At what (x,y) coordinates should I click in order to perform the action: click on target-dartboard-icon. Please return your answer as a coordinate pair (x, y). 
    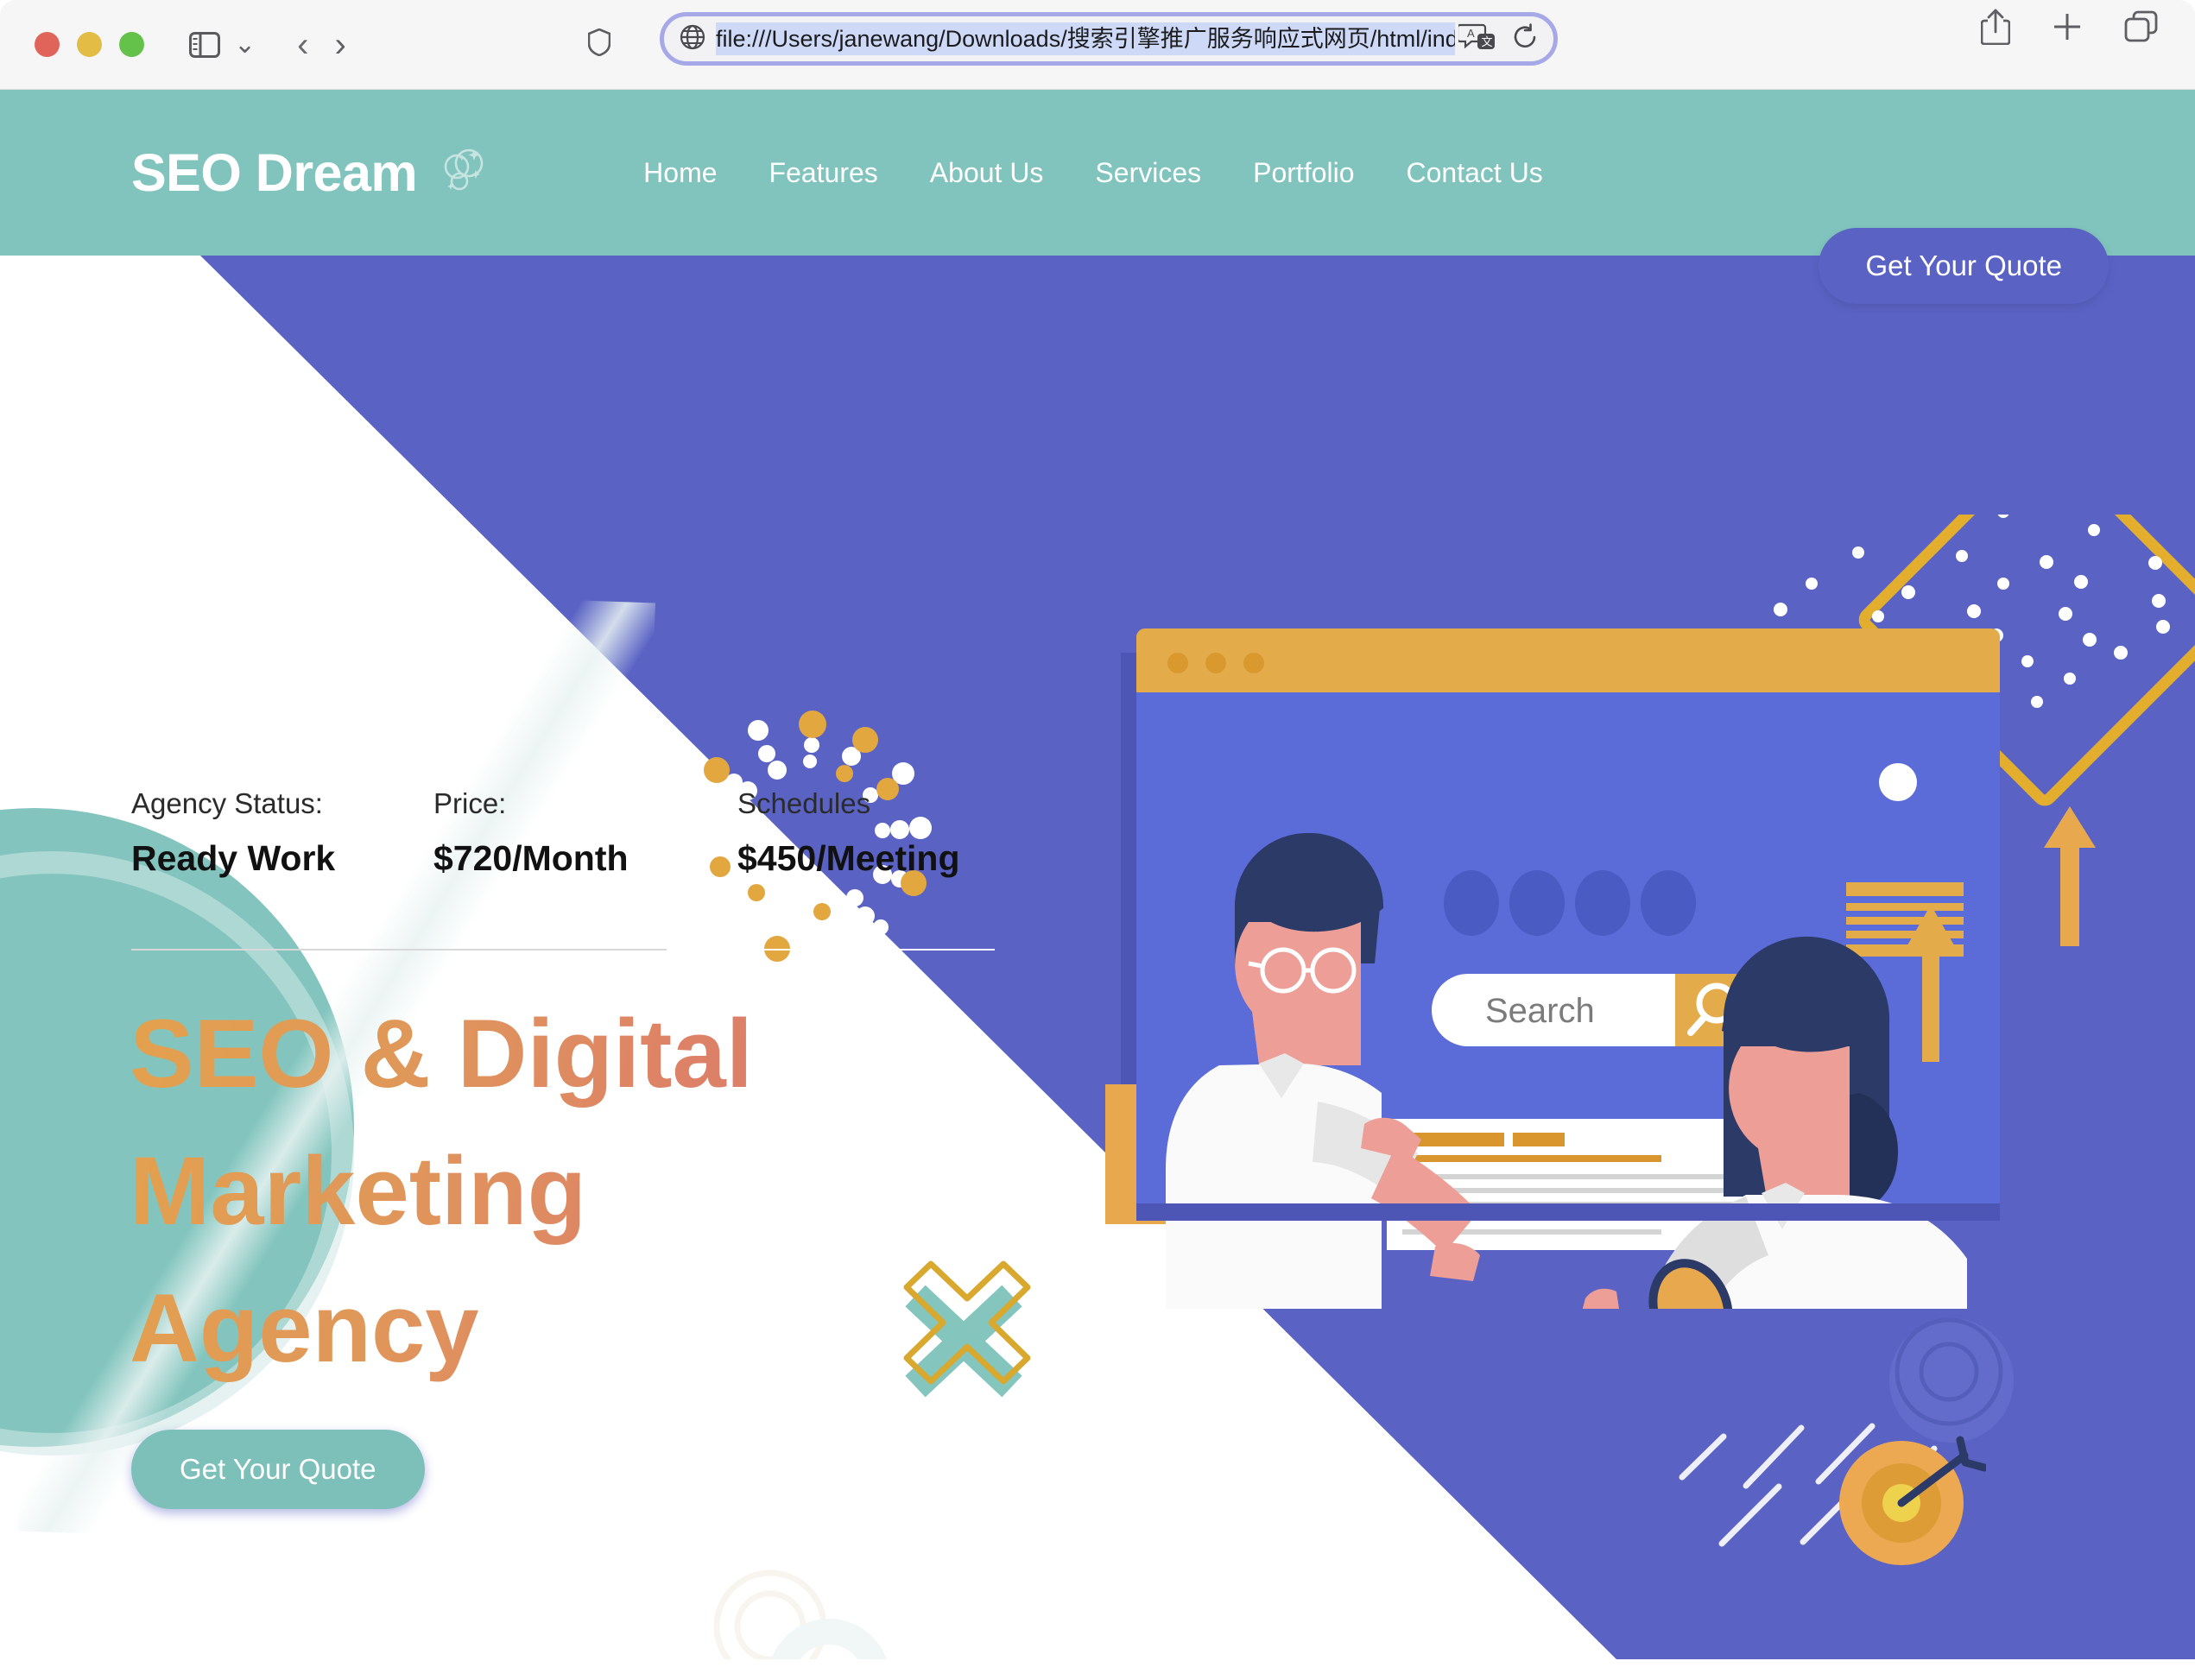
    Looking at the image, I should click on (1914, 1501).